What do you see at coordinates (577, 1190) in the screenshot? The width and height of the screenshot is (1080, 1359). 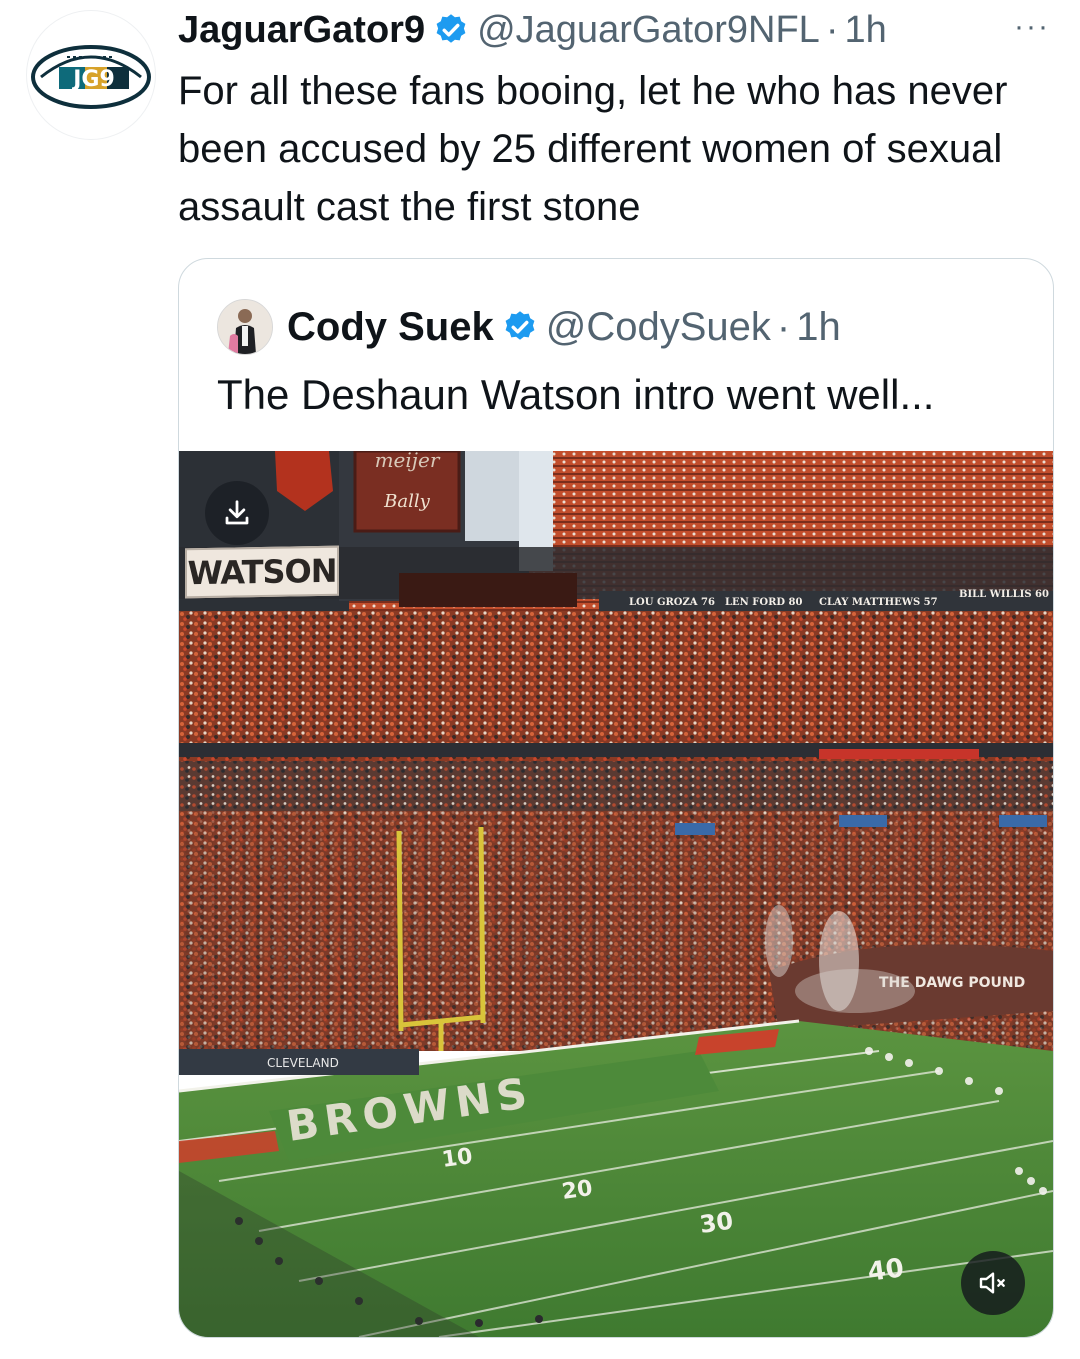 I see `yard-number-20: 20` at bounding box center [577, 1190].